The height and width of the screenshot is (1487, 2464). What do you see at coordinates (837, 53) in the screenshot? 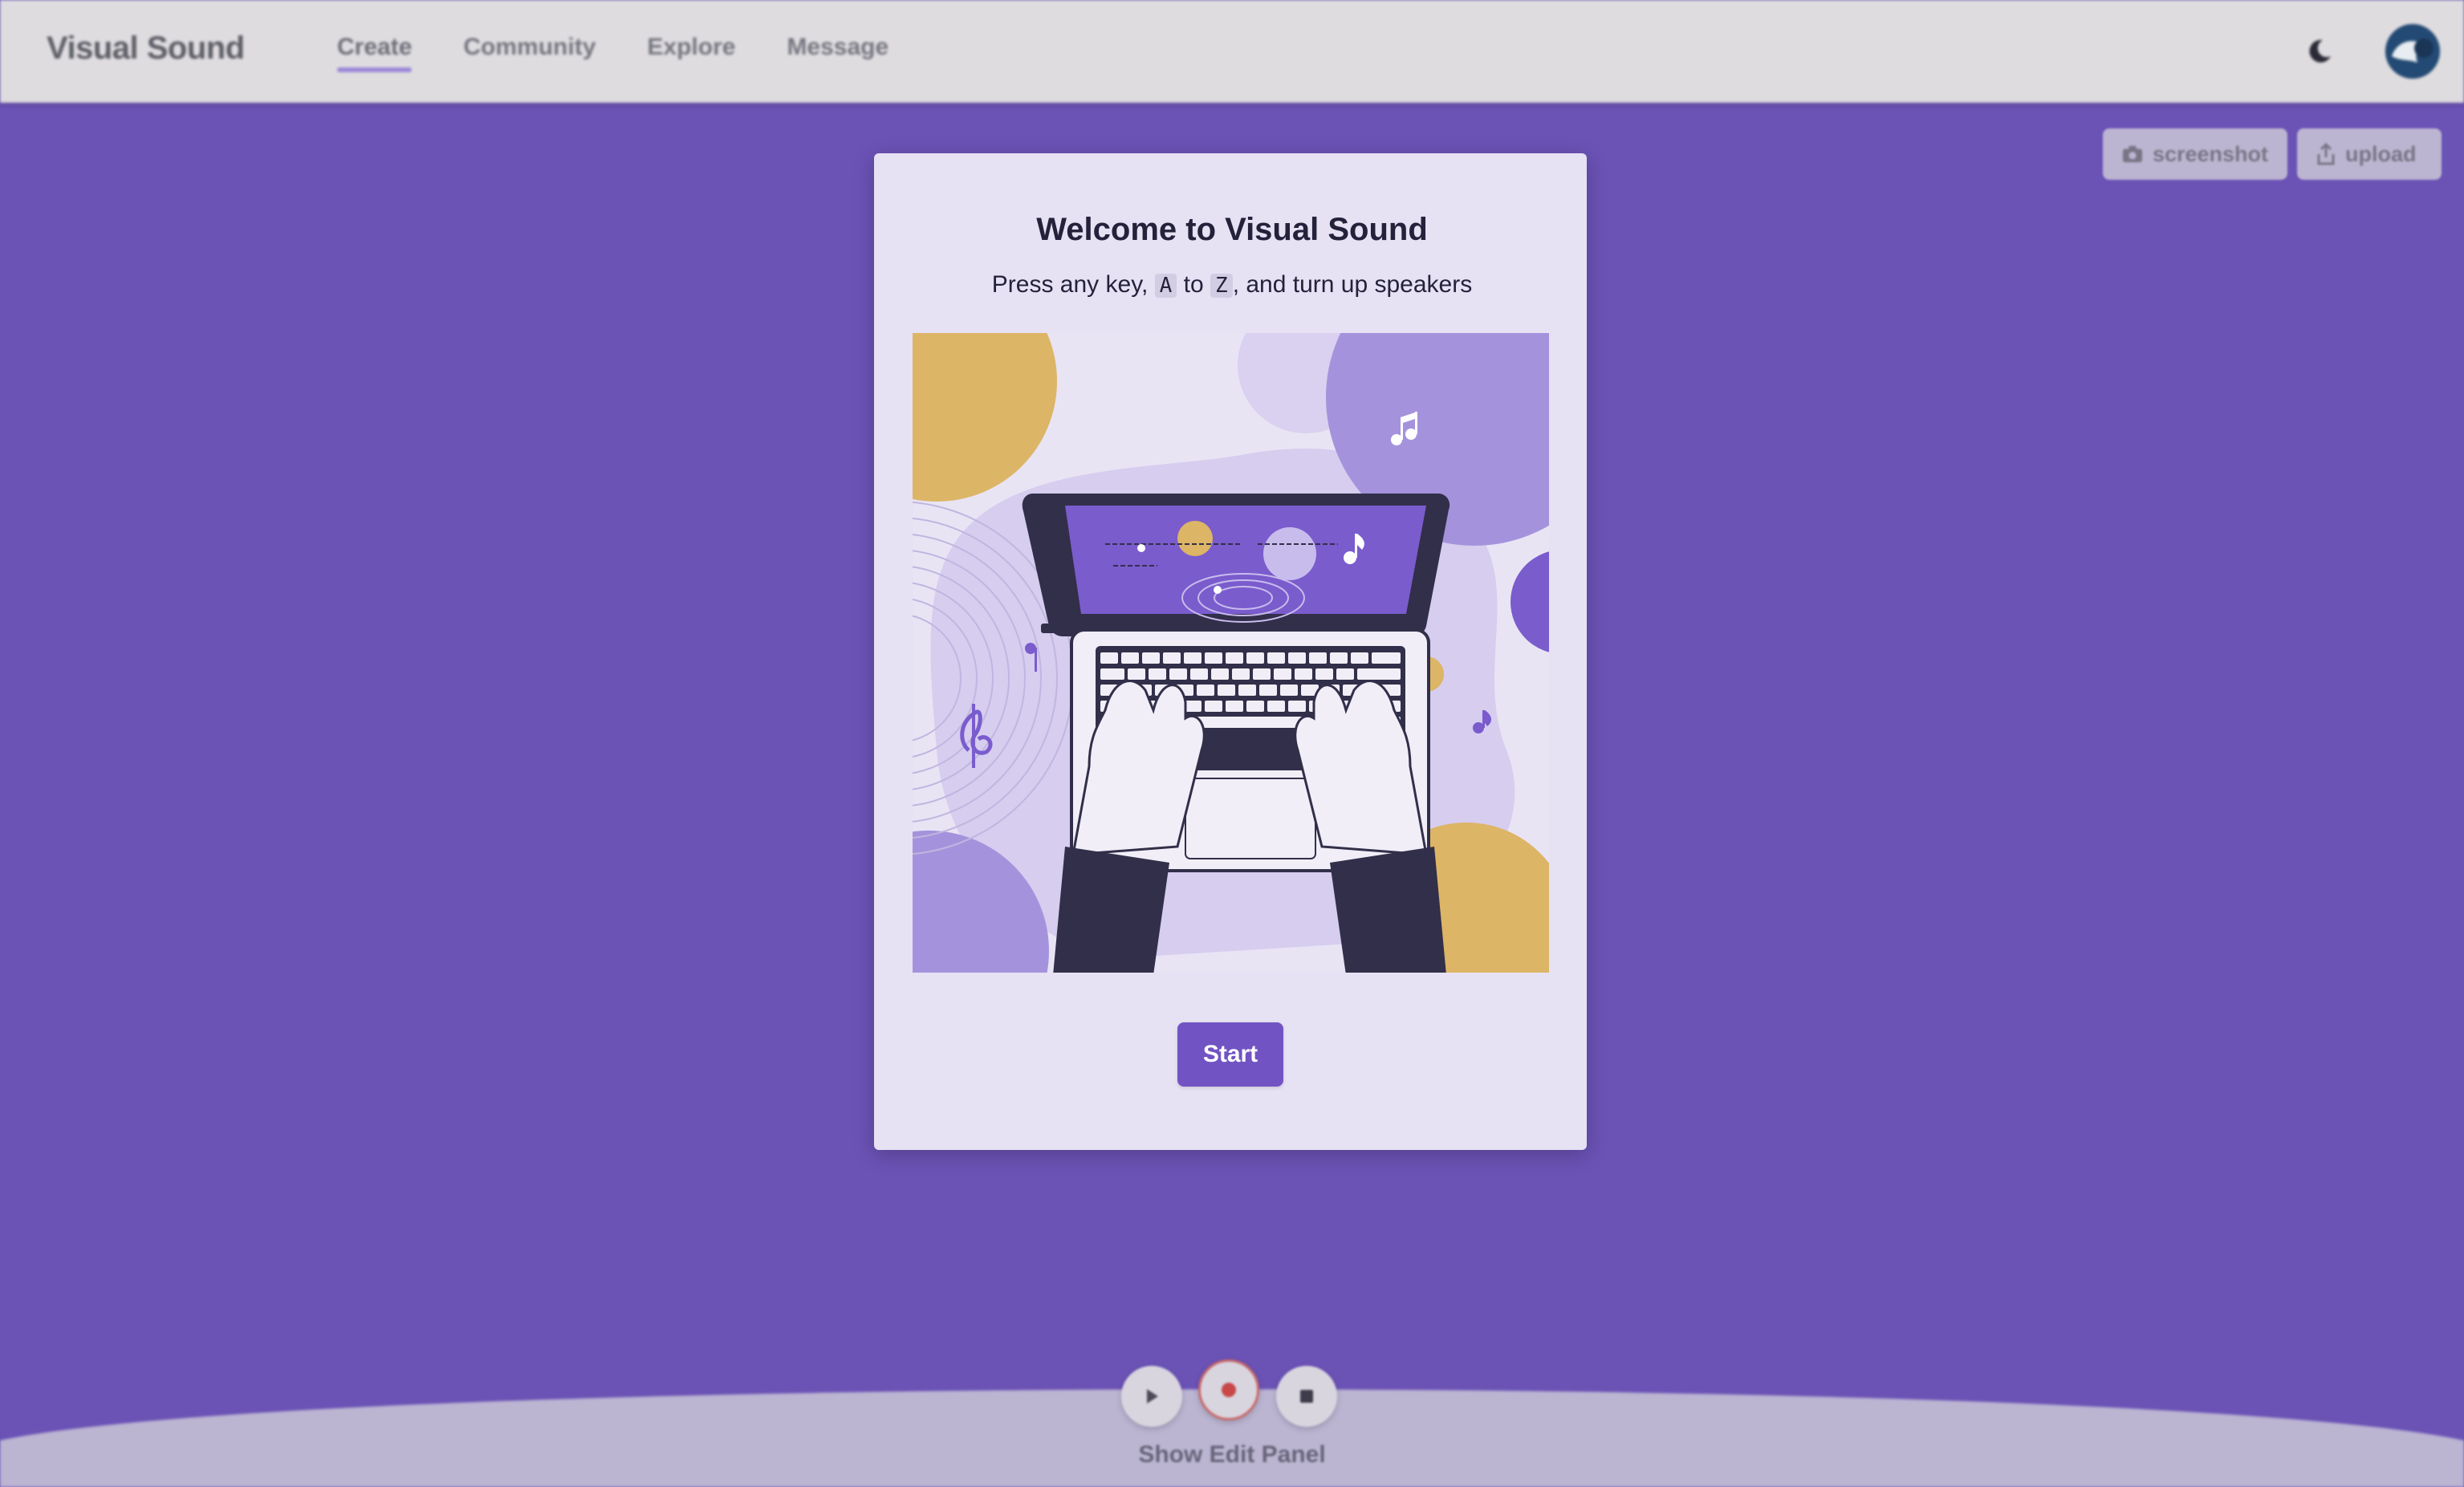
I see `nav-item-message: Message` at bounding box center [837, 53].